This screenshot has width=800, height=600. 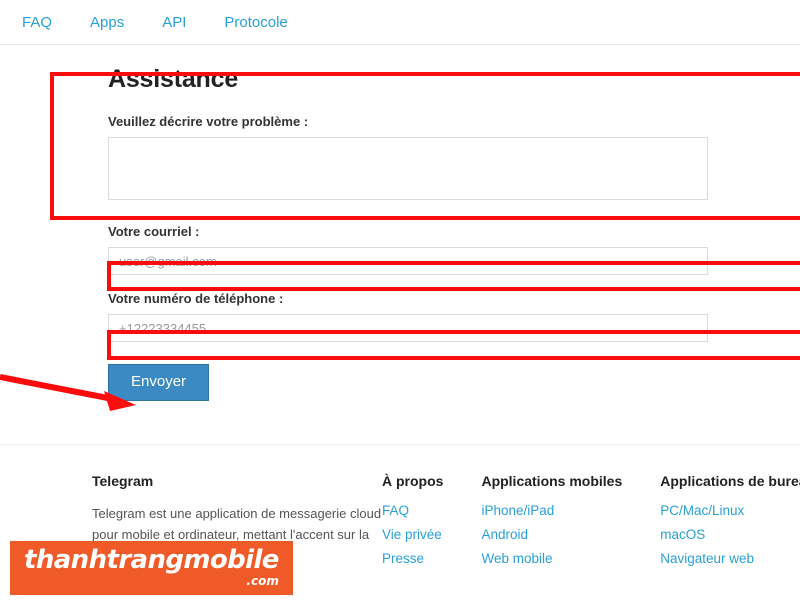 What do you see at coordinates (408, 168) in the screenshot?
I see `problem-description-textarea` at bounding box center [408, 168].